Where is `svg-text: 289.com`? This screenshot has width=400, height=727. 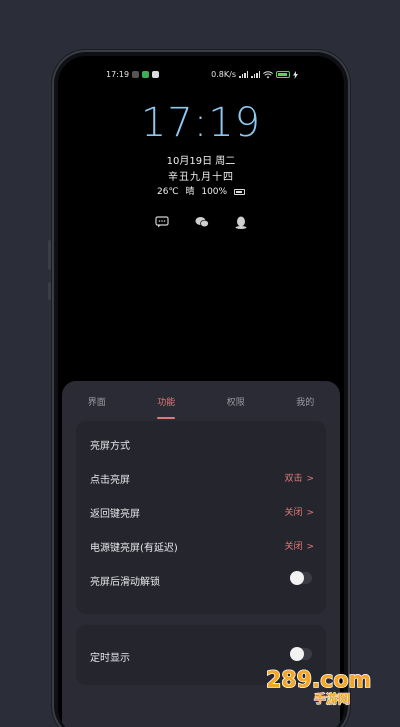
svg-text: 289.com is located at coordinates (318, 680).